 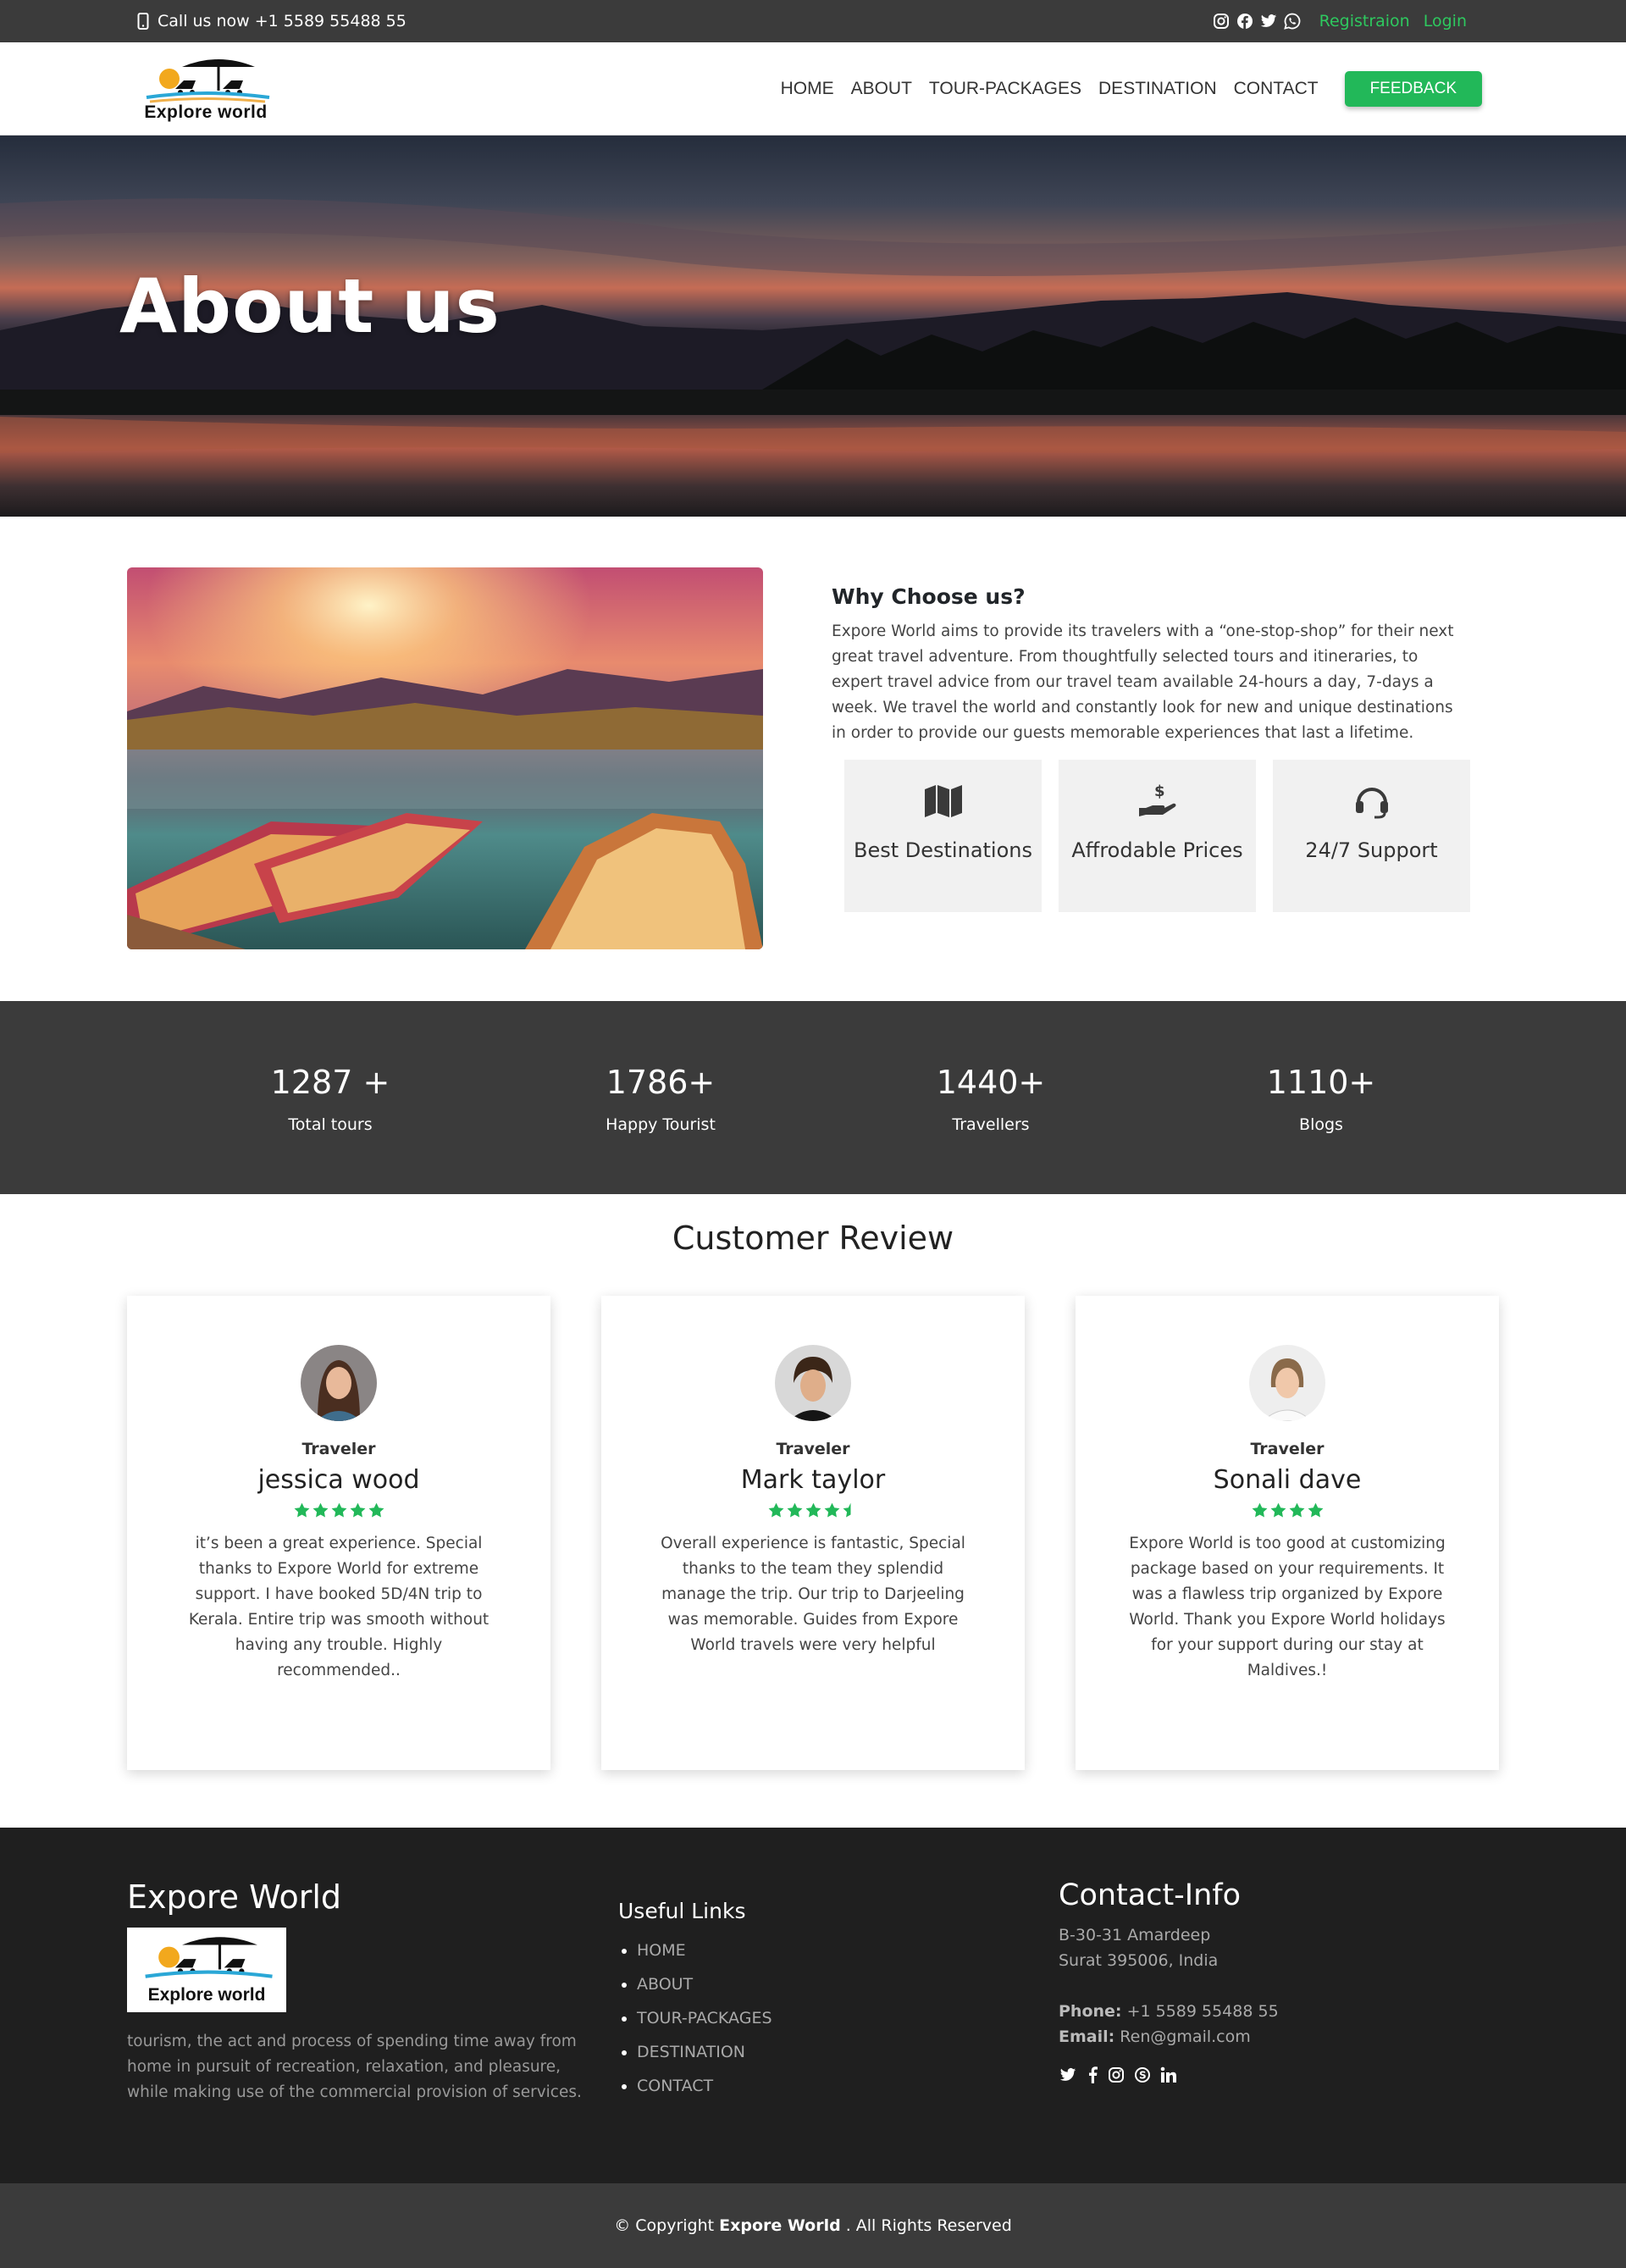 I want to click on email-line: Email: Ren@gmail.com, so click(x=1169, y=2037).